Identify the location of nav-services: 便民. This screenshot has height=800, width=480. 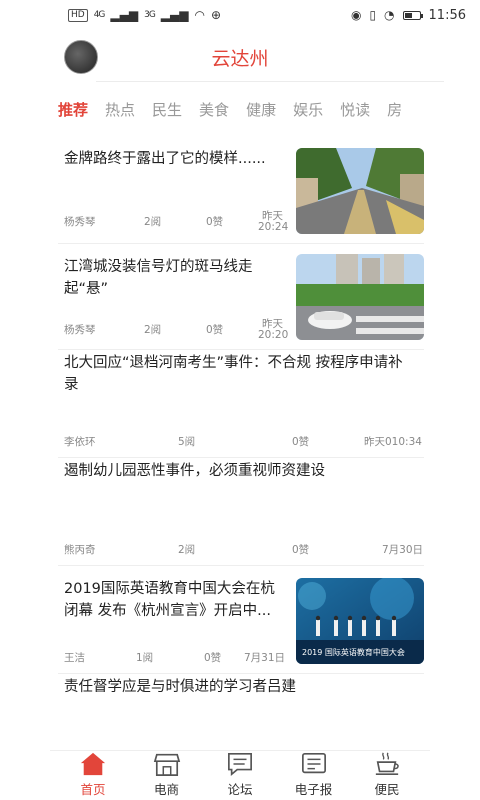
(387, 775).